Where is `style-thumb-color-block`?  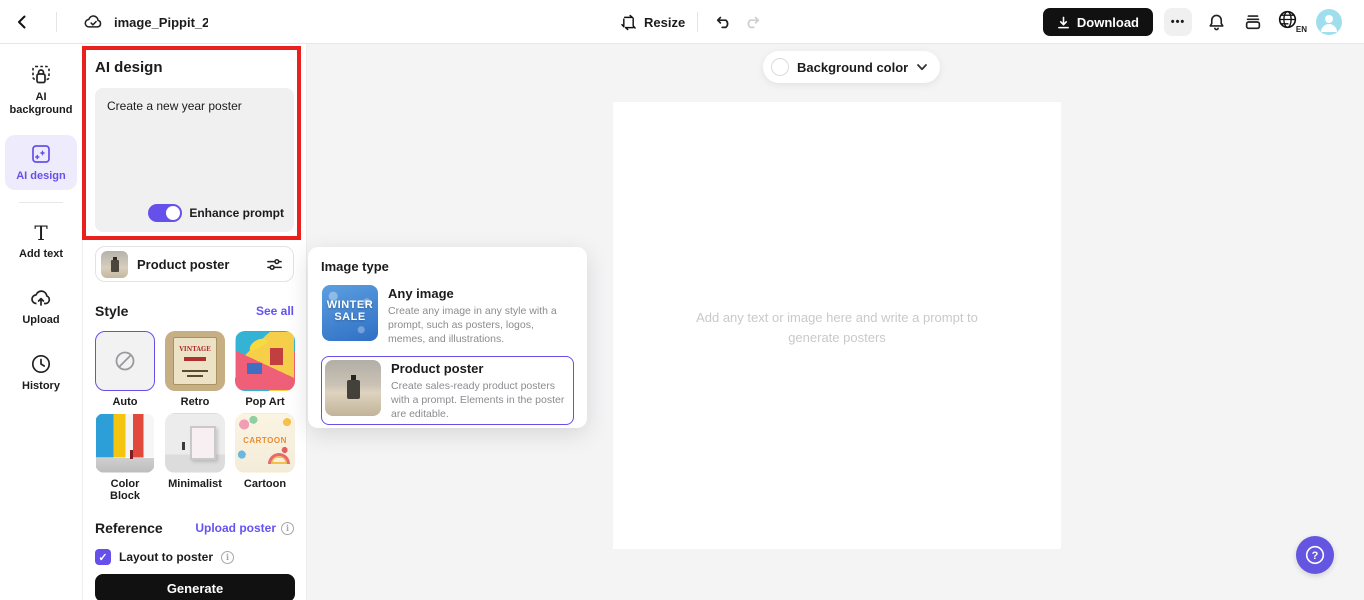
style-thumb-color-block is located at coordinates (125, 443).